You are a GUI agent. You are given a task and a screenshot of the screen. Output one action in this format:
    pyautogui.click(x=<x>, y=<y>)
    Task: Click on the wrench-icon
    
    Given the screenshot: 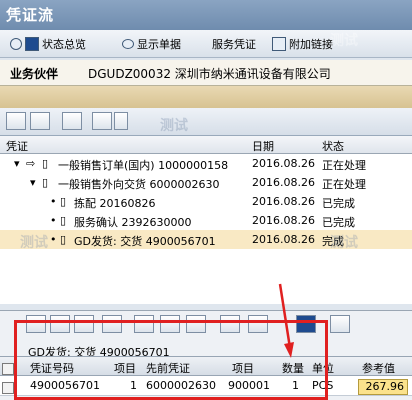 What is the action you would take?
    pyautogui.click(x=279, y=44)
    